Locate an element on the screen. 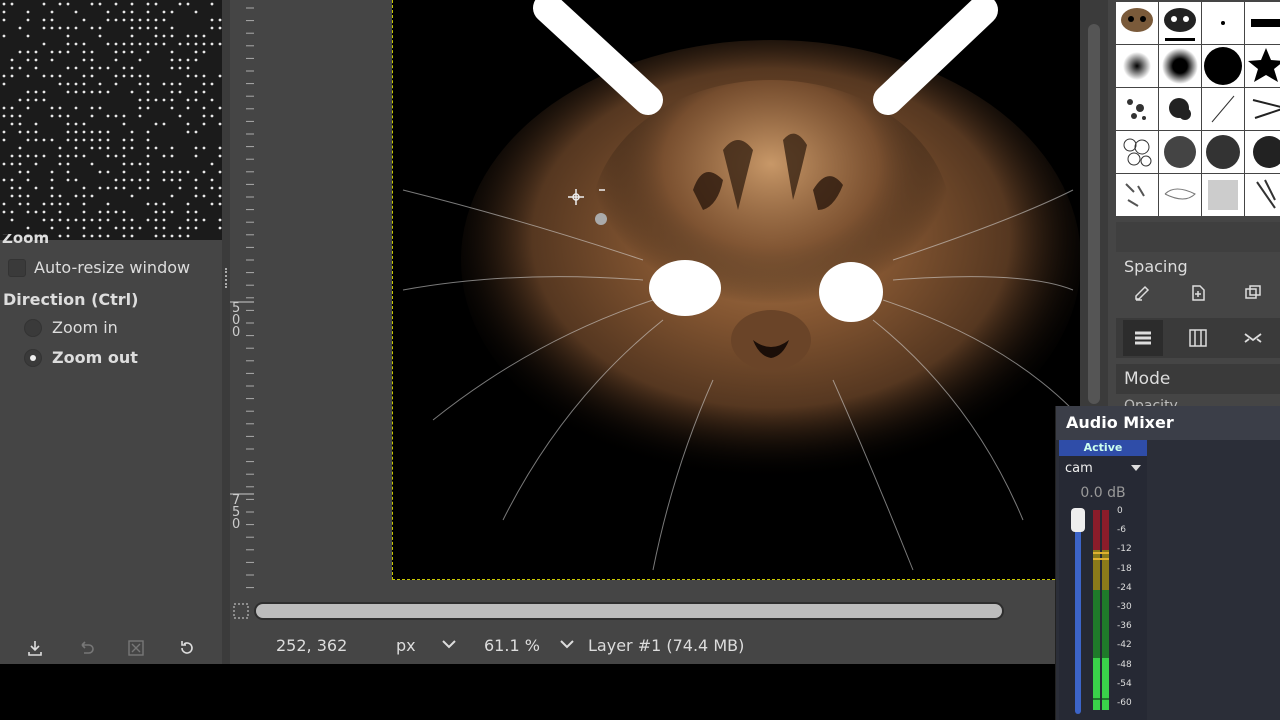  auto-resize-option: Auto-resize window is located at coordinates (99, 267).